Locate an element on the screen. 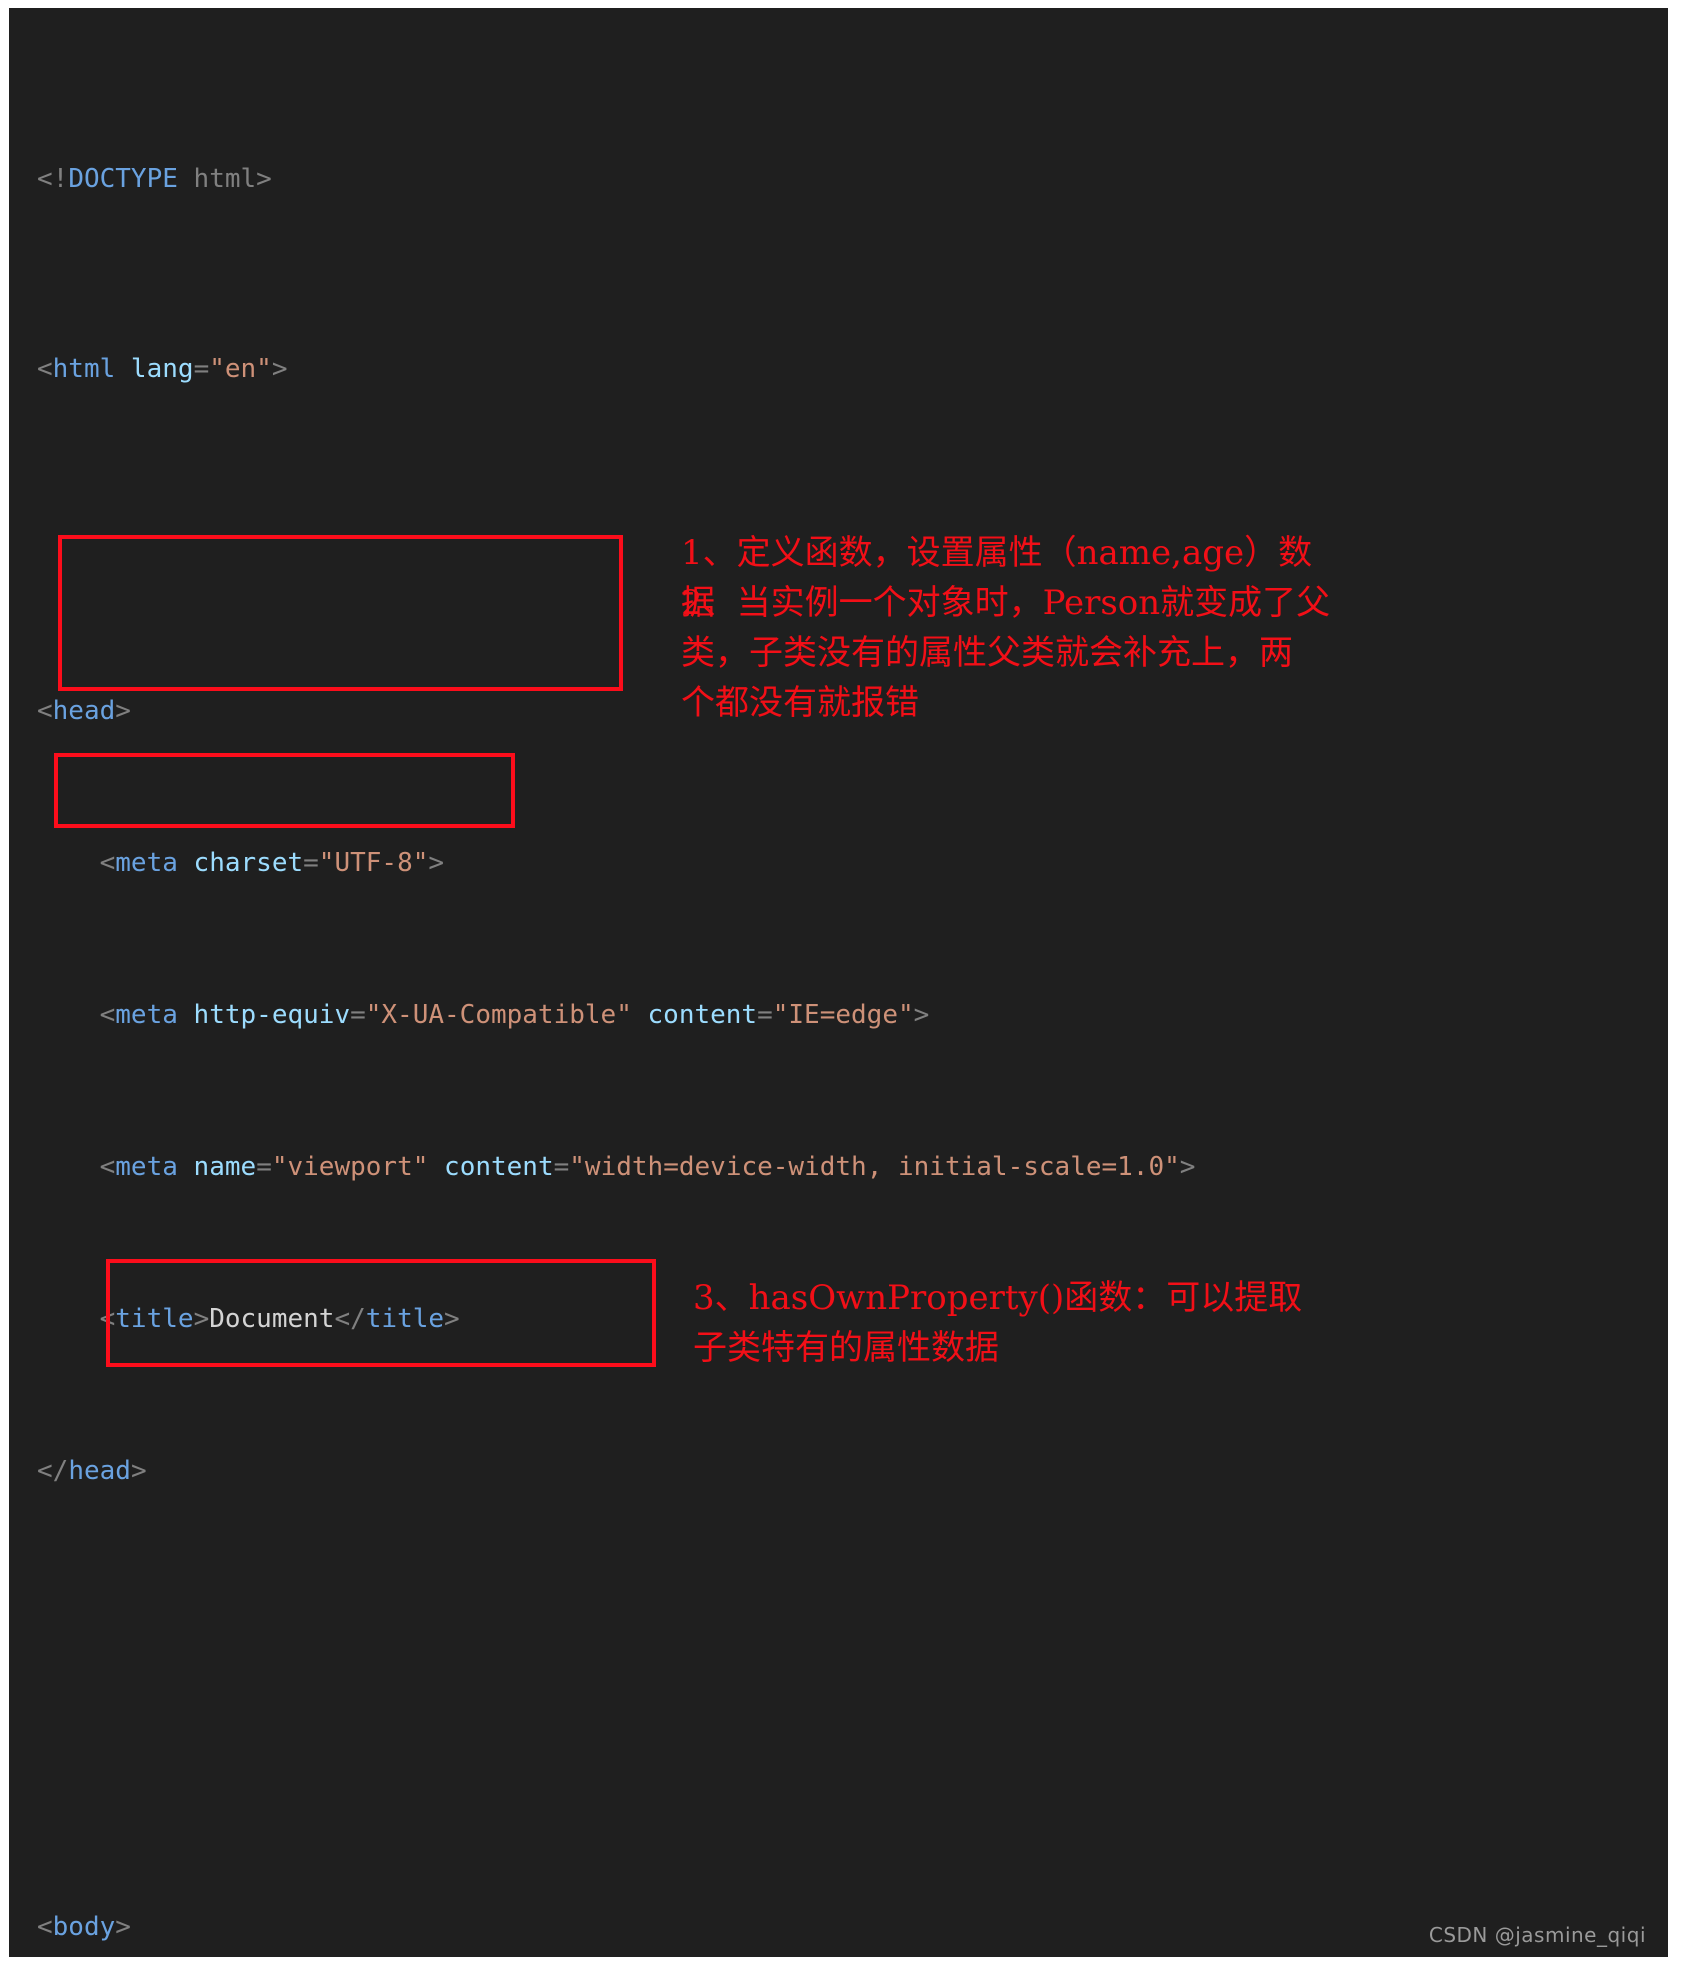 The image size is (1685, 1965). token-attr: lang is located at coordinates (154, 369).